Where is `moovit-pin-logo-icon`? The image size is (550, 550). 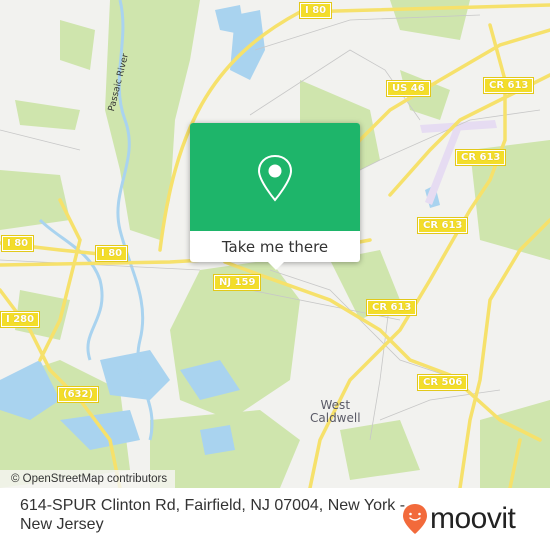
moovit-pin-logo-icon is located at coordinates (415, 519).